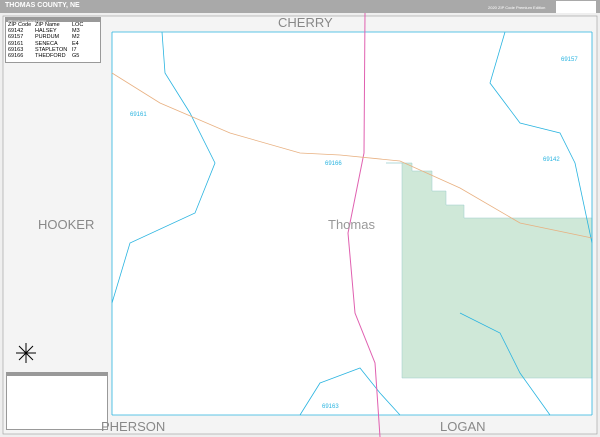 The width and height of the screenshot is (600, 437). I want to click on map-legend, so click(57, 401).